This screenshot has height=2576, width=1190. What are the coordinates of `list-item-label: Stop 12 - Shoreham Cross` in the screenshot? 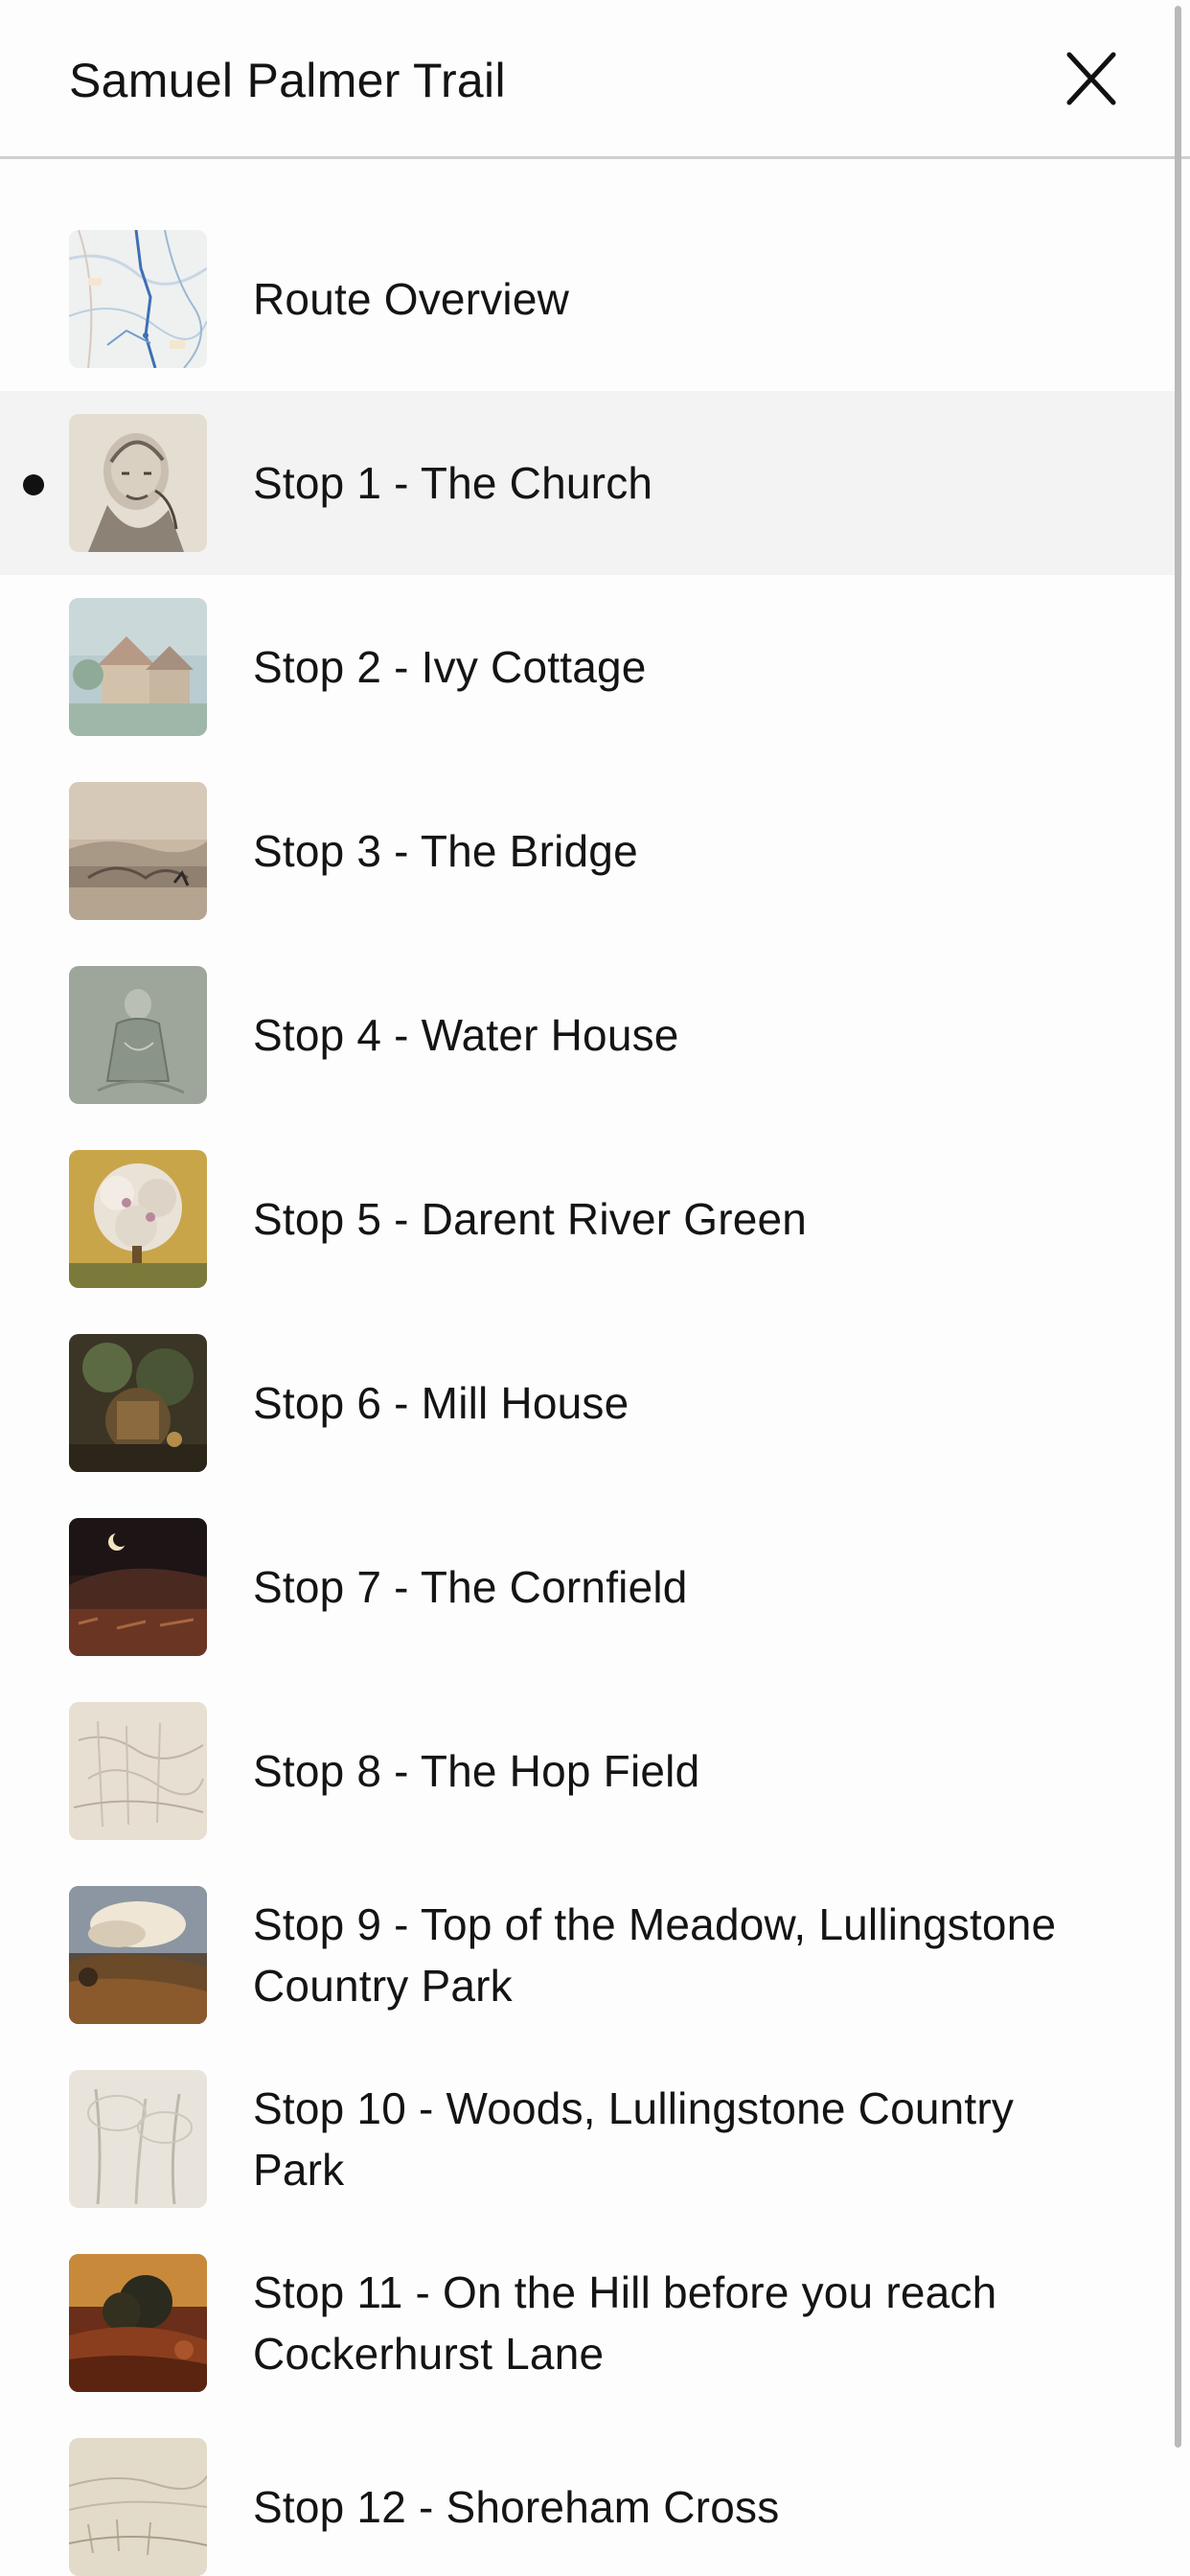 It's located at (516, 2507).